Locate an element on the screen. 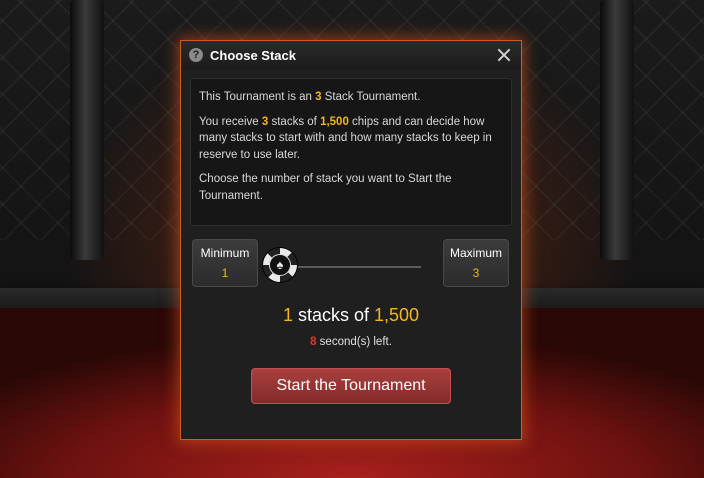 The height and width of the screenshot is (478, 704). background-pillar-right is located at coordinates (617, 130).